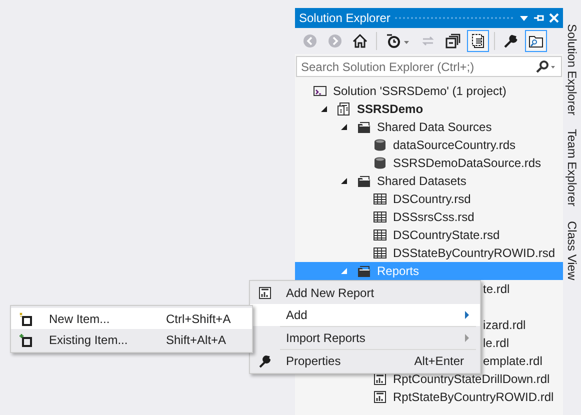 Image resolution: width=581 pixels, height=415 pixels. What do you see at coordinates (131, 318) in the screenshot?
I see `menu-item: New Item... Ctrl+Shift+A` at bounding box center [131, 318].